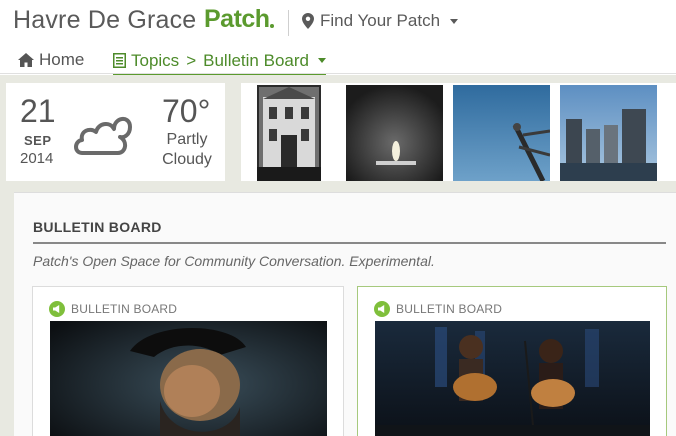 The height and width of the screenshot is (436, 676). I want to click on patch-logo: Patch, so click(237, 19).